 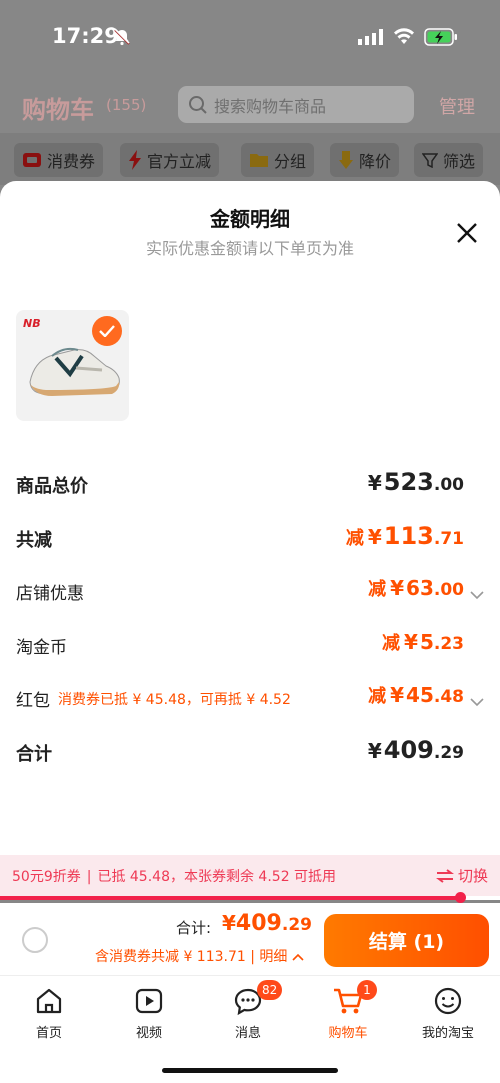 What do you see at coordinates (448, 1001) in the screenshot?
I see `profile-icon` at bounding box center [448, 1001].